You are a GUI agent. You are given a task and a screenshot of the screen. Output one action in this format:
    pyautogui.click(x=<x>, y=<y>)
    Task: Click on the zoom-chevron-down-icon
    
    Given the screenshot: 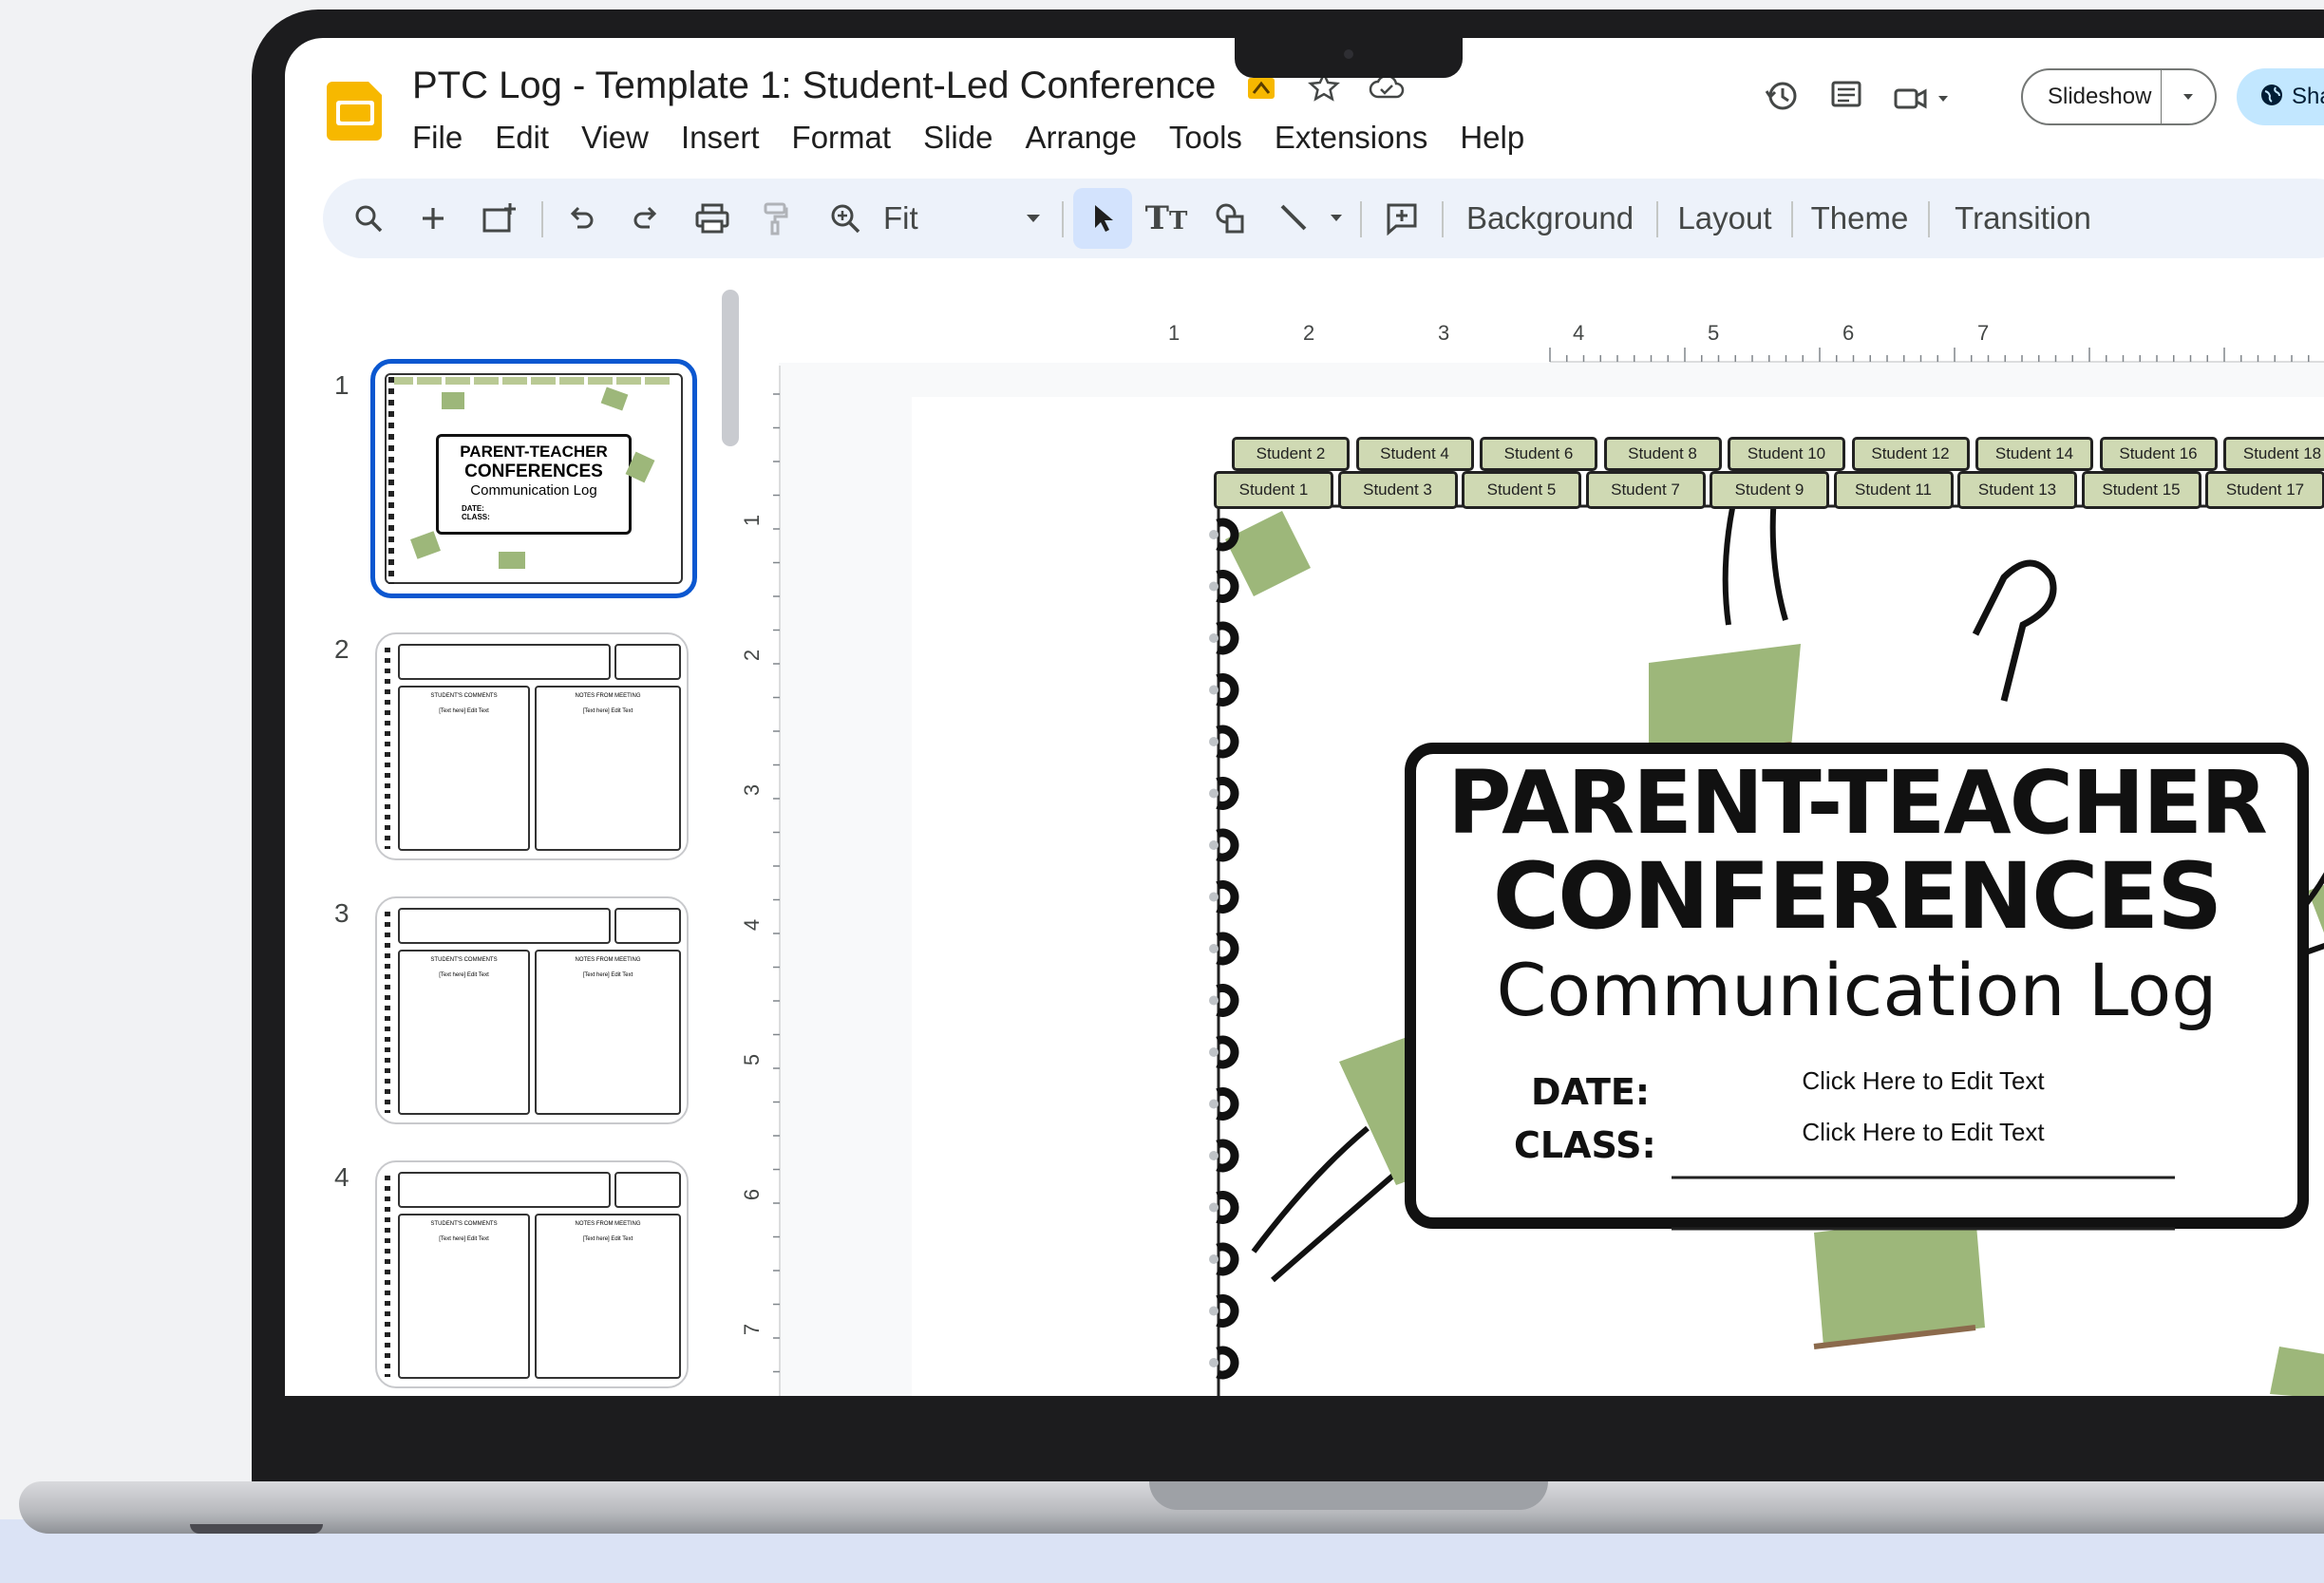 What is the action you would take?
    pyautogui.click(x=1033, y=218)
    